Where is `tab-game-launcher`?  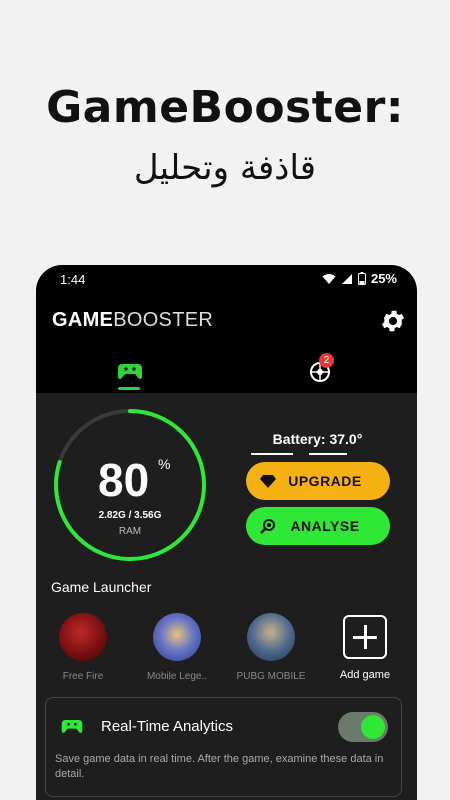
tab-game-launcher is located at coordinates (130, 371).